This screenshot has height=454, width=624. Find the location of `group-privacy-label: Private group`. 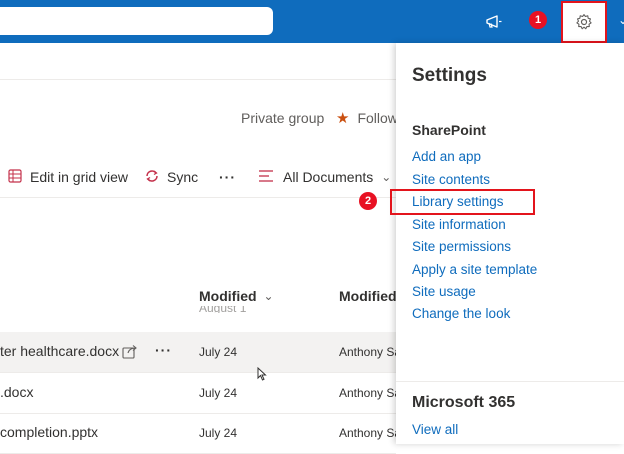

group-privacy-label: Private group is located at coordinates (283, 118).